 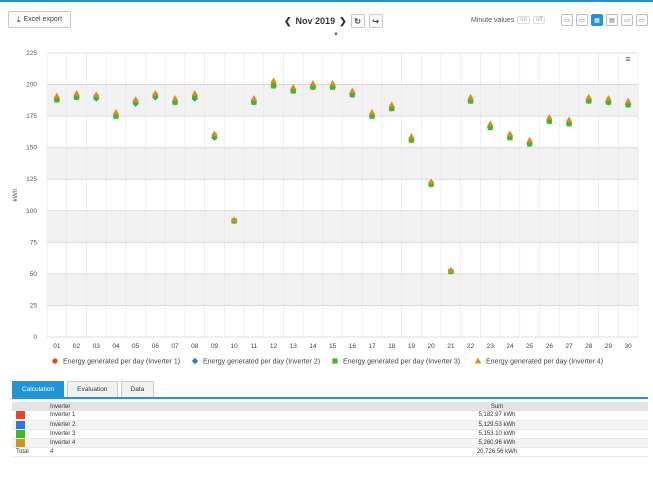 I want to click on x-tick-label: 01, so click(x=57, y=346).